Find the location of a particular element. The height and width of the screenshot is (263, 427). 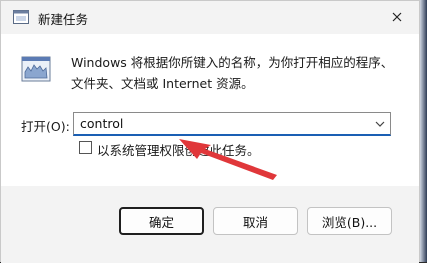

close-icon is located at coordinates (397, 17).